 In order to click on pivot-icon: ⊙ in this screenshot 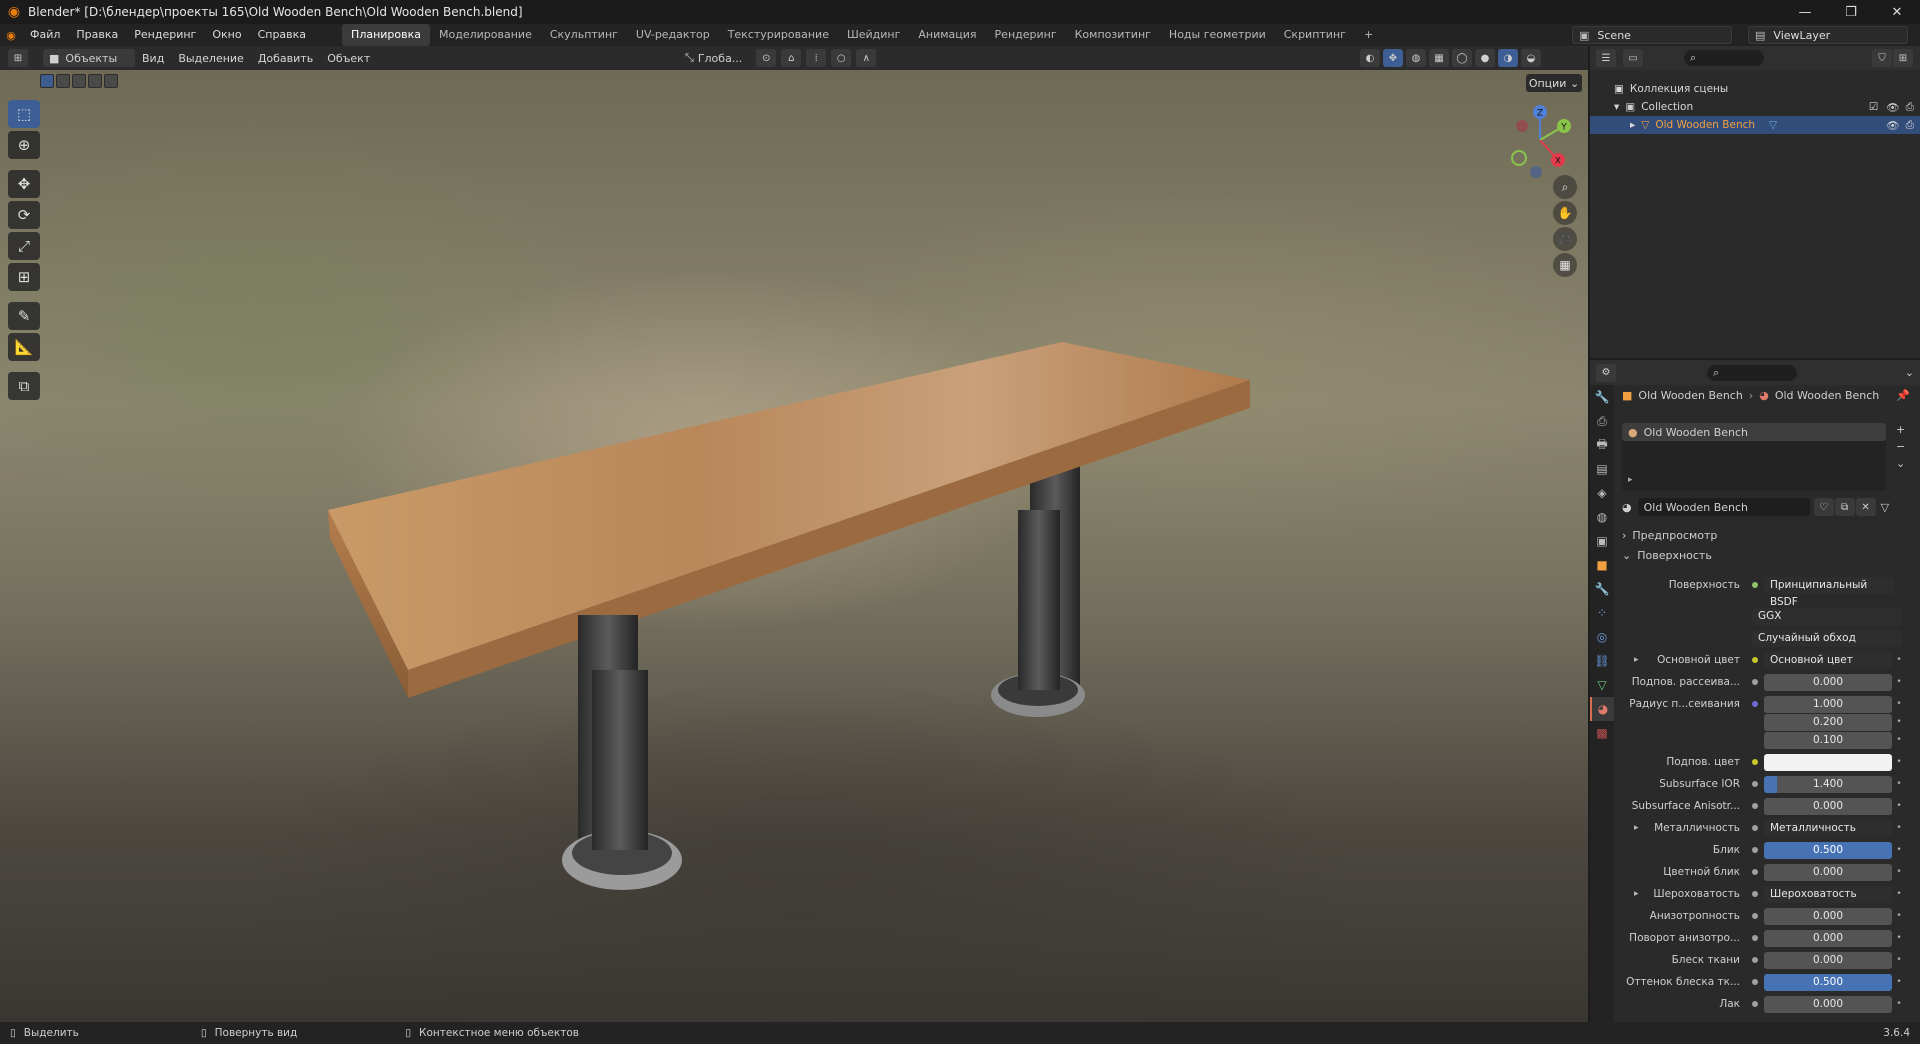, I will do `click(766, 58)`.